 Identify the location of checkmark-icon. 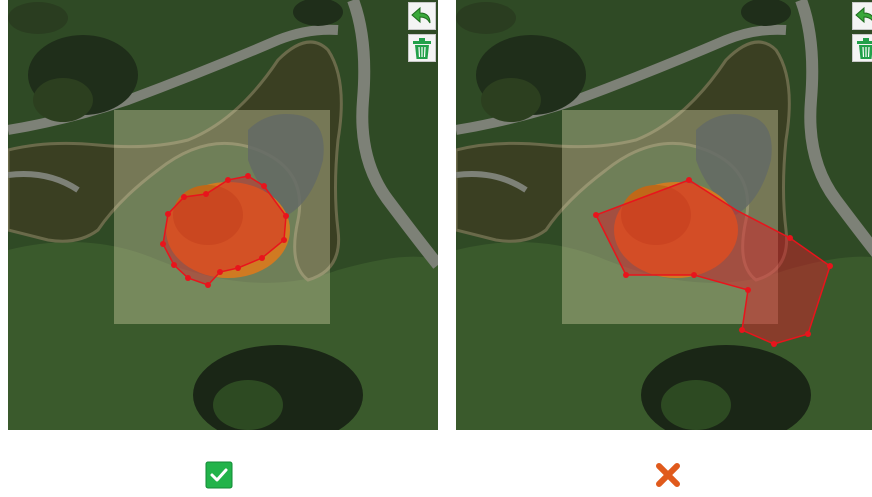
(219, 475).